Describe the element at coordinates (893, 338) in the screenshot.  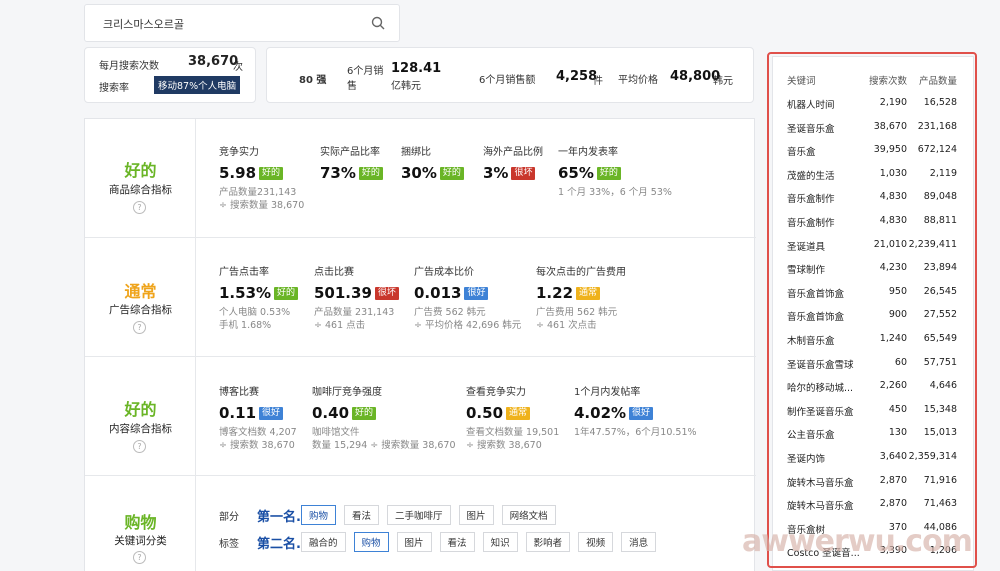
I see `search-count-cell: 1,240` at that location.